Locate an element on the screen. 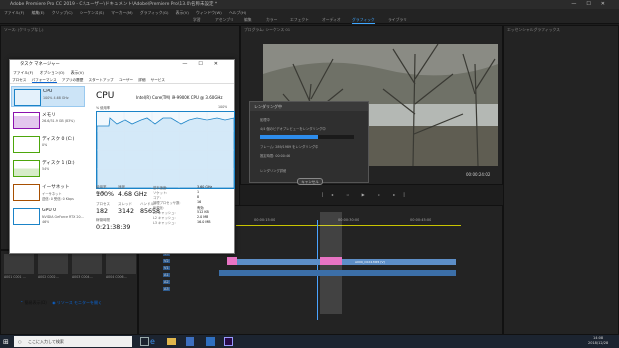 The width and height of the screenshot is (619, 348). render-time-remaining: 推定時間: 00:00:46 is located at coordinates (275, 156).